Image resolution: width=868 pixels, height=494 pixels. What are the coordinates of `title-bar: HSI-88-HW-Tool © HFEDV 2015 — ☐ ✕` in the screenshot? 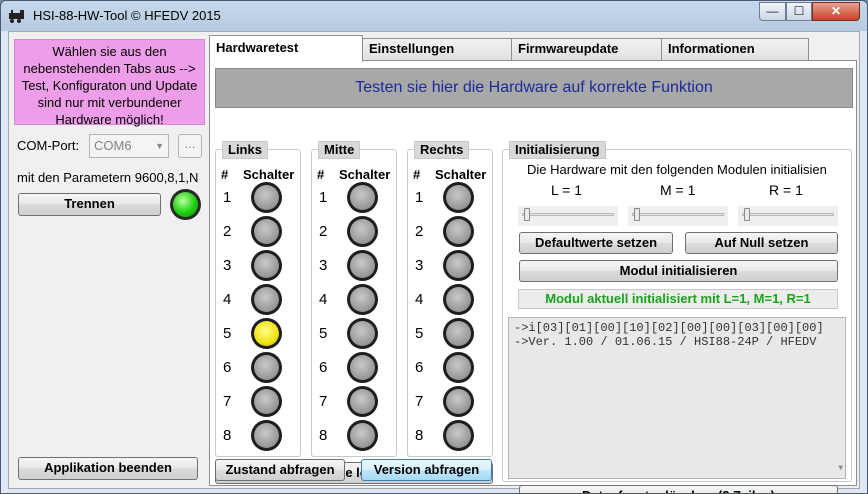 It's located at (434, 16).